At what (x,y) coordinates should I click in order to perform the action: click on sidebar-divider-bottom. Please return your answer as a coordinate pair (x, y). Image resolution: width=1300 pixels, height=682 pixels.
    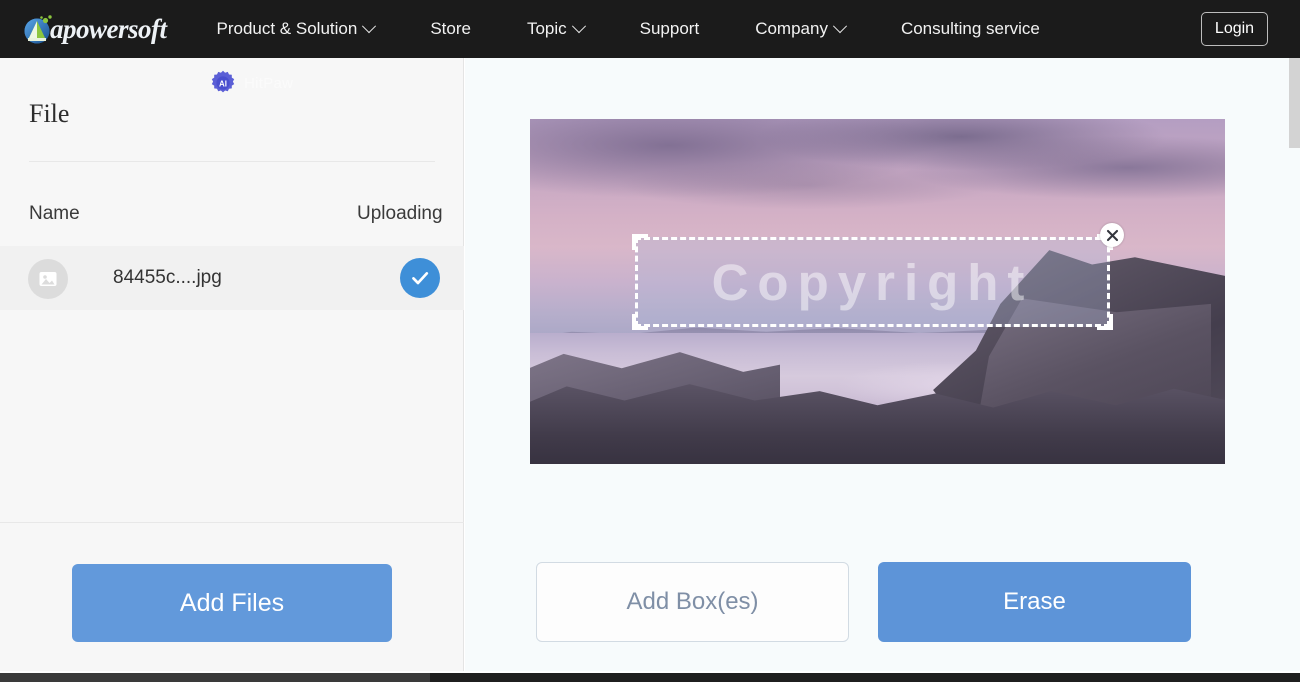
    Looking at the image, I should click on (232, 522).